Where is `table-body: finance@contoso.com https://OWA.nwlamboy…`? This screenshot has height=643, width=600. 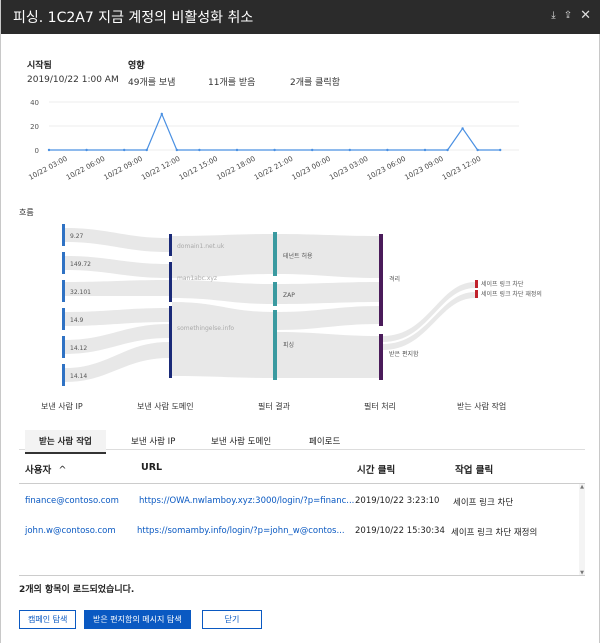
table-body: finance@contoso.com https://OWA.nwlamboy… is located at coordinates (302, 530).